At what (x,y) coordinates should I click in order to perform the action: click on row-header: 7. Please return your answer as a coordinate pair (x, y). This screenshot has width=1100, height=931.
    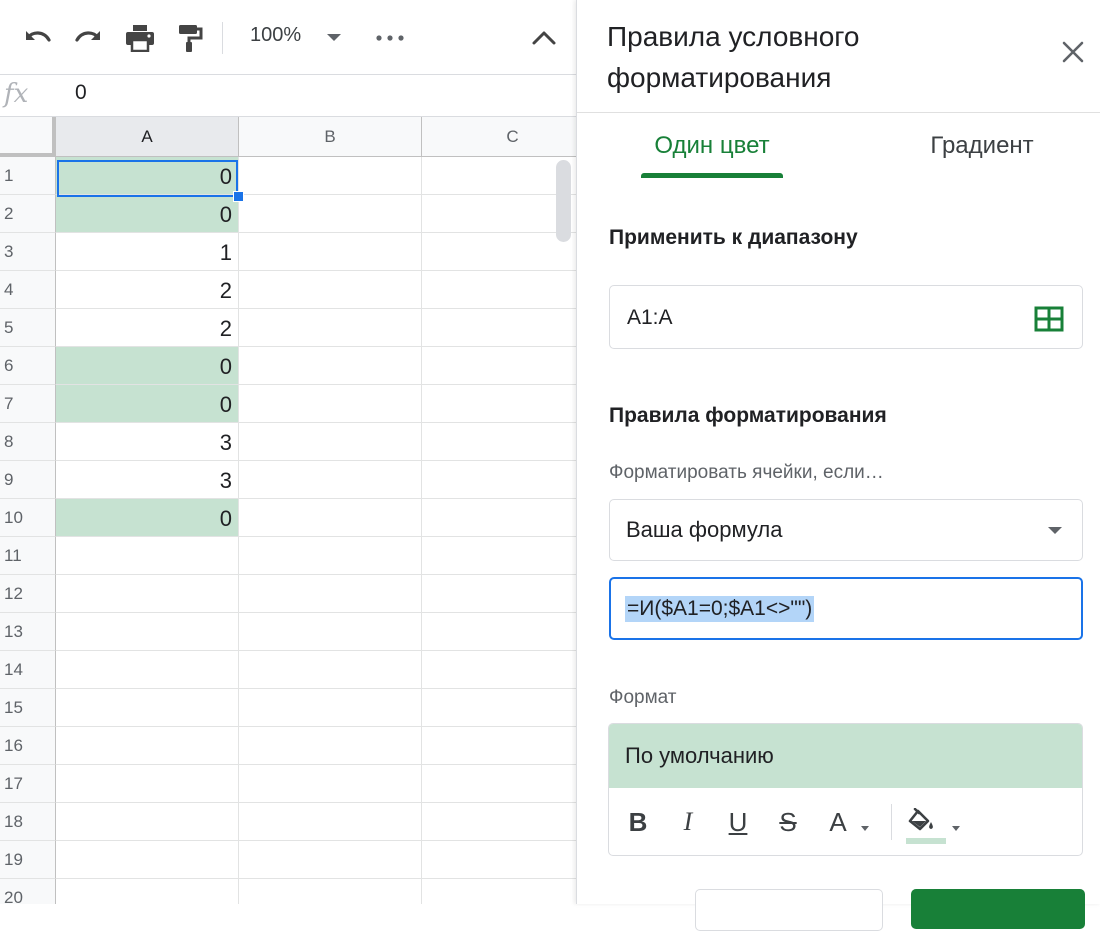
    Looking at the image, I should click on (28, 404).